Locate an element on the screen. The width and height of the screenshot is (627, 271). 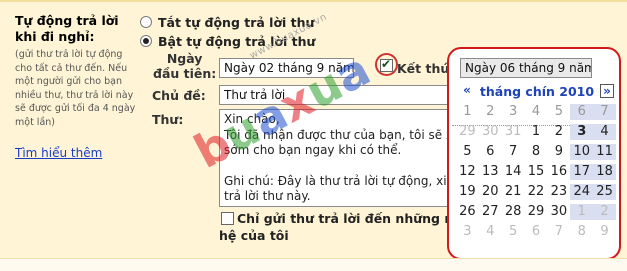
start-date-label: Ngày đầu tiên: is located at coordinates (184, 66).